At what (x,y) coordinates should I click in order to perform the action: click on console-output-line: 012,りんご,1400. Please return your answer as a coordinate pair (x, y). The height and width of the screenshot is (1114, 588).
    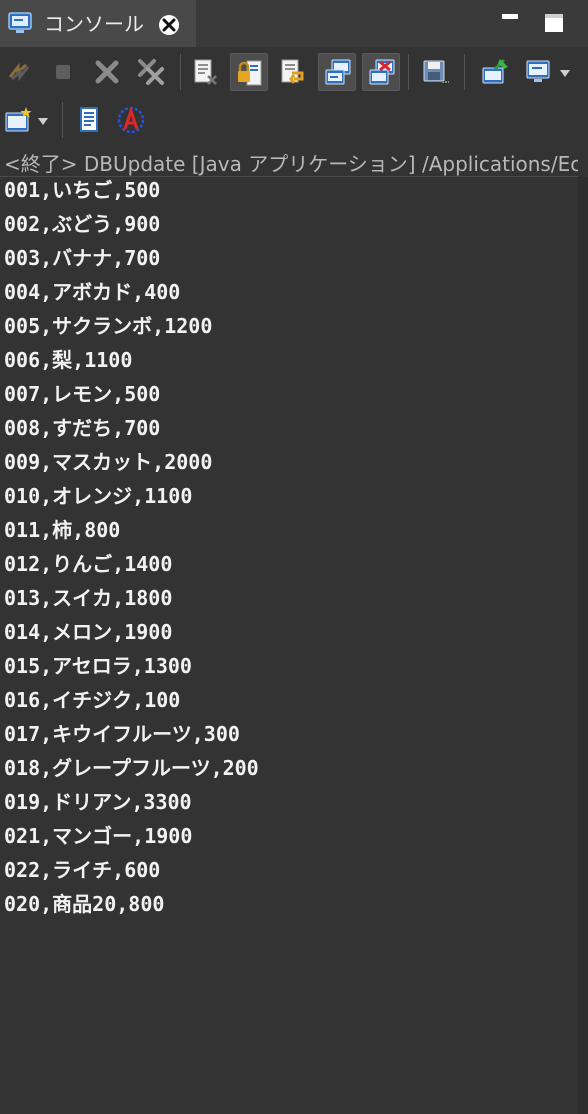
    Looking at the image, I should click on (88, 564).